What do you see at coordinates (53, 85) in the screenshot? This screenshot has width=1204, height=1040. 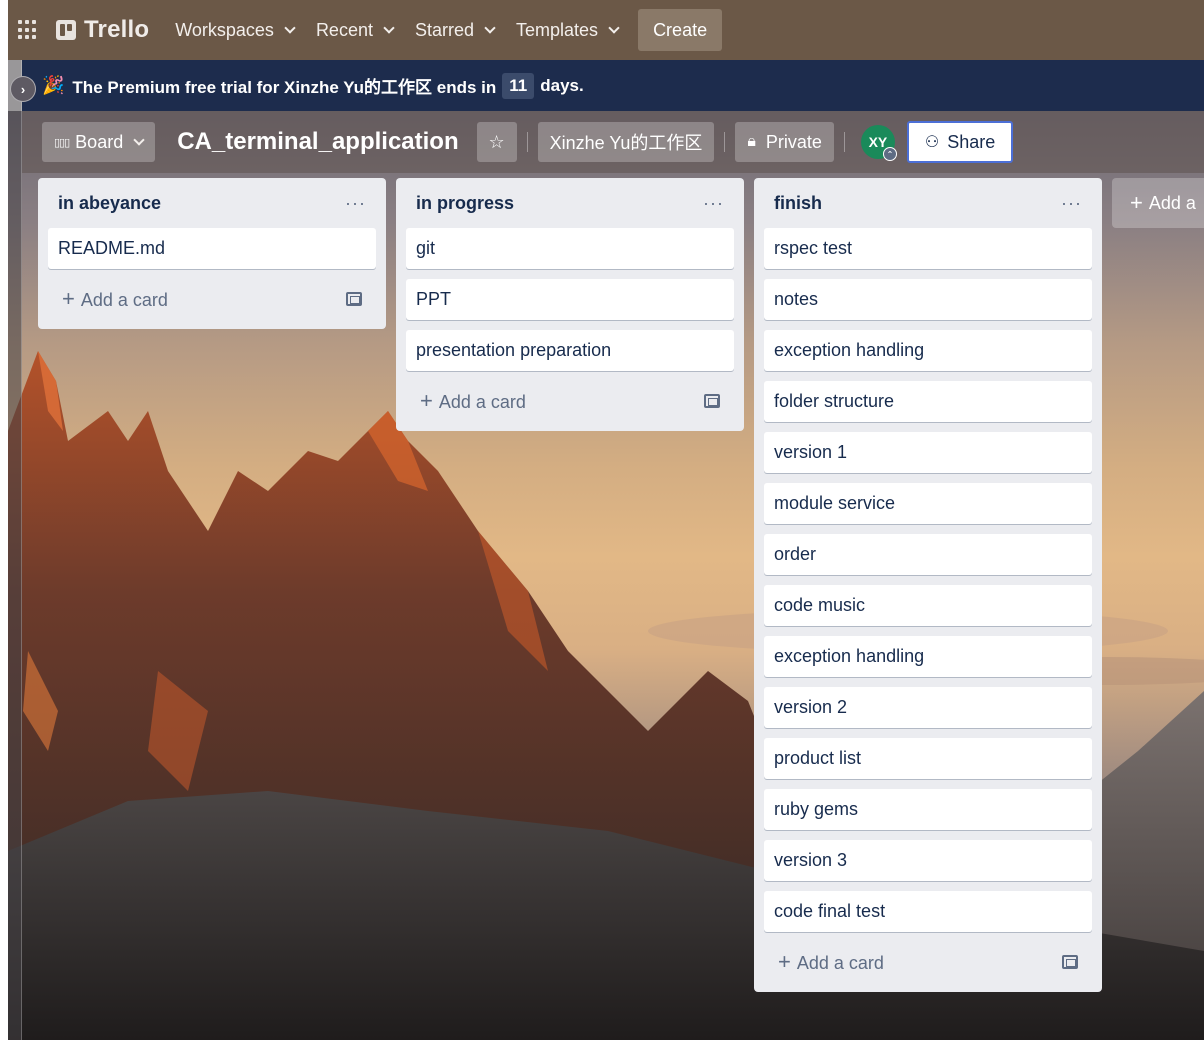 I see `party-popper-icon: 🎉` at bounding box center [53, 85].